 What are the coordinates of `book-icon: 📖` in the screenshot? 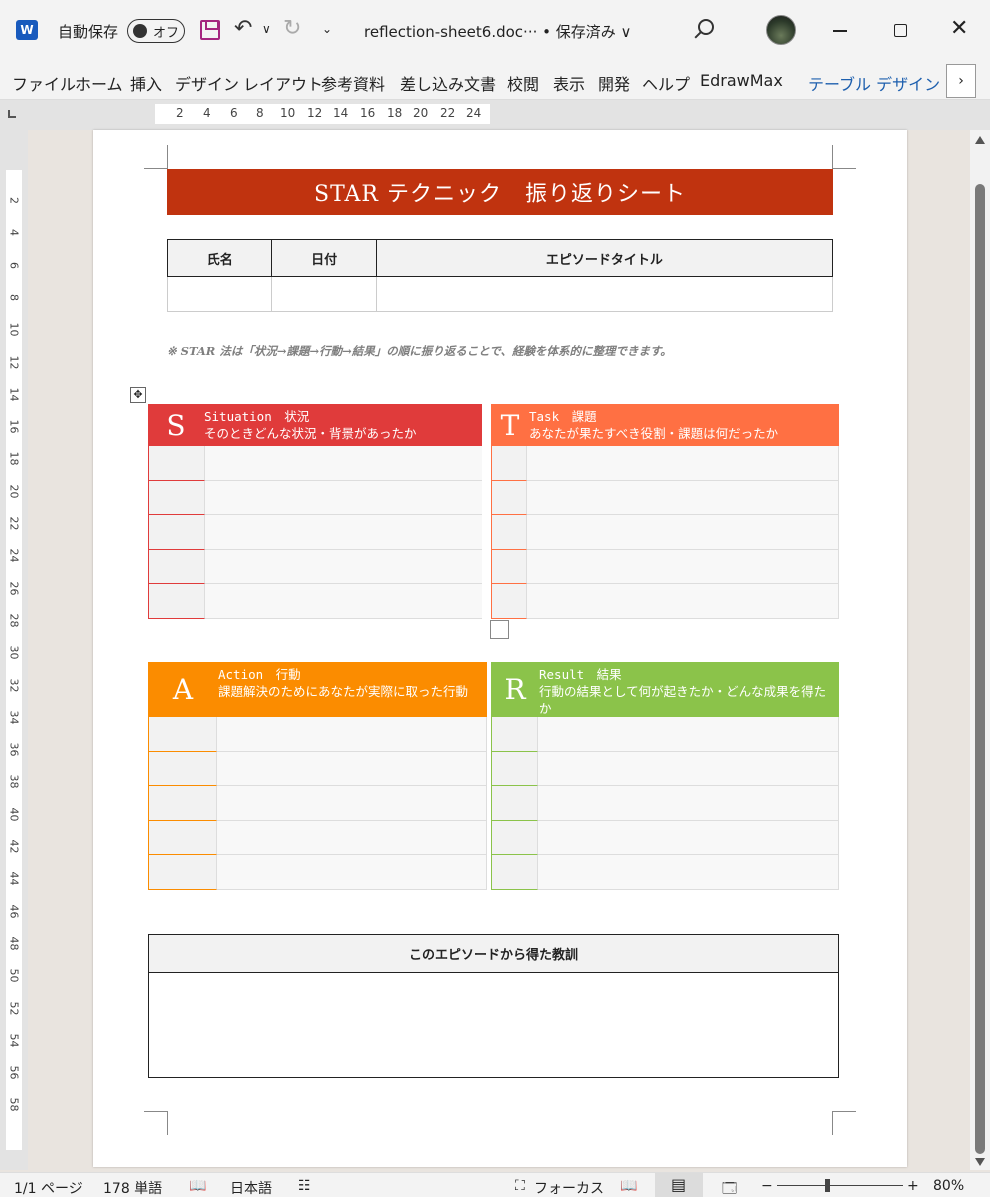 It's located at (197, 1186).